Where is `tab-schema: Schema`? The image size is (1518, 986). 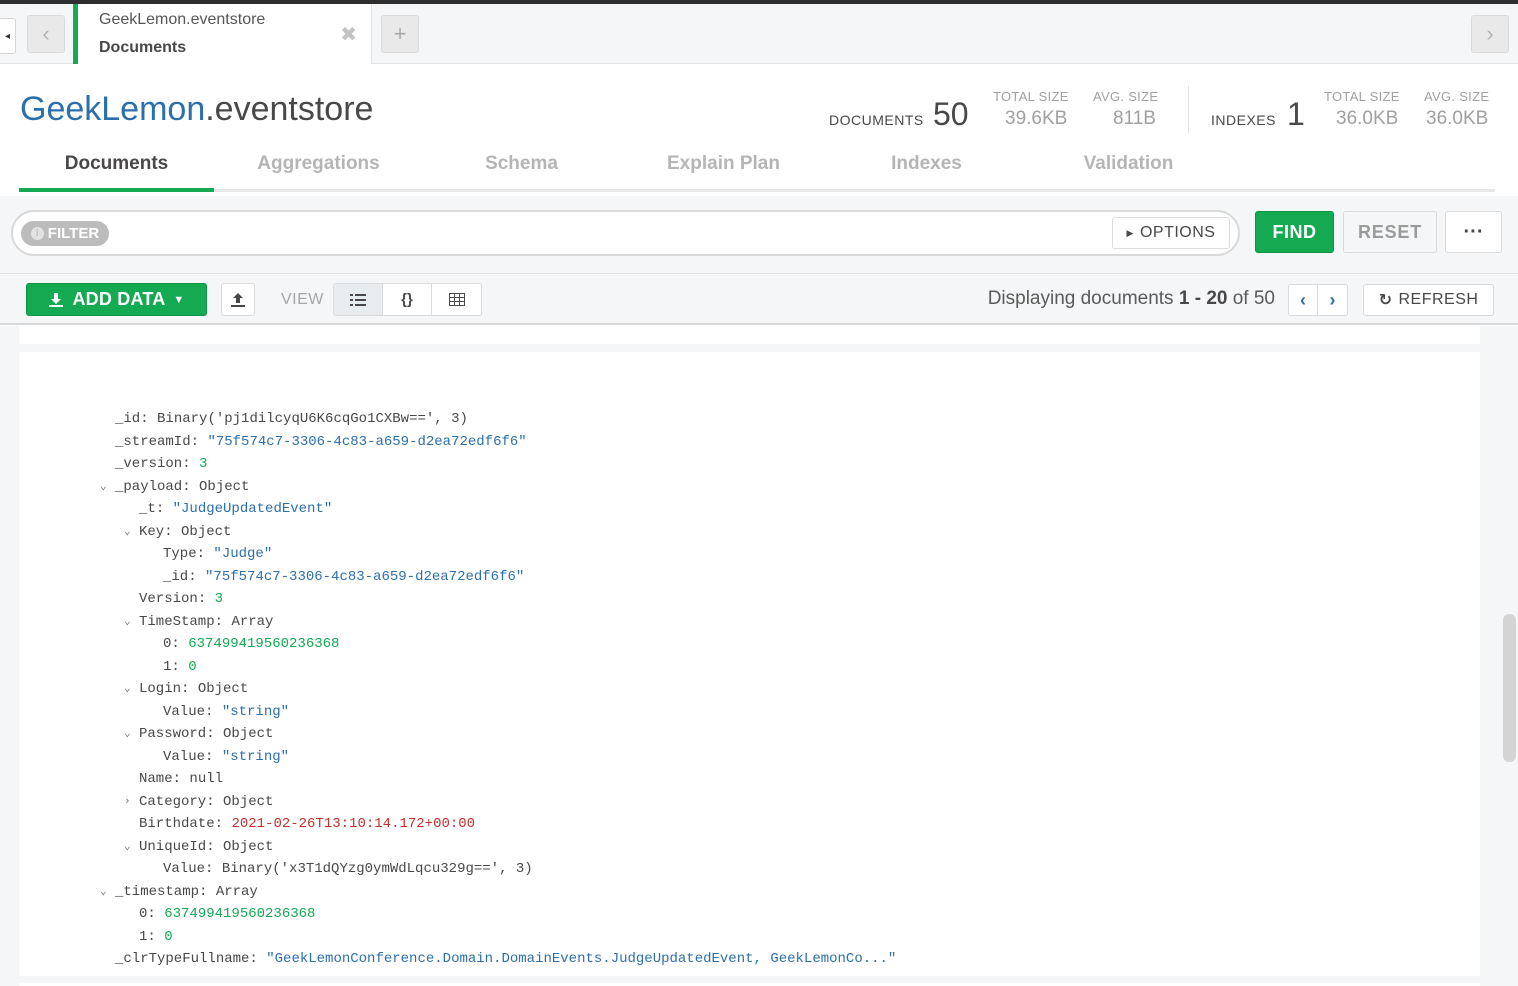
tab-schema: Schema is located at coordinates (521, 167).